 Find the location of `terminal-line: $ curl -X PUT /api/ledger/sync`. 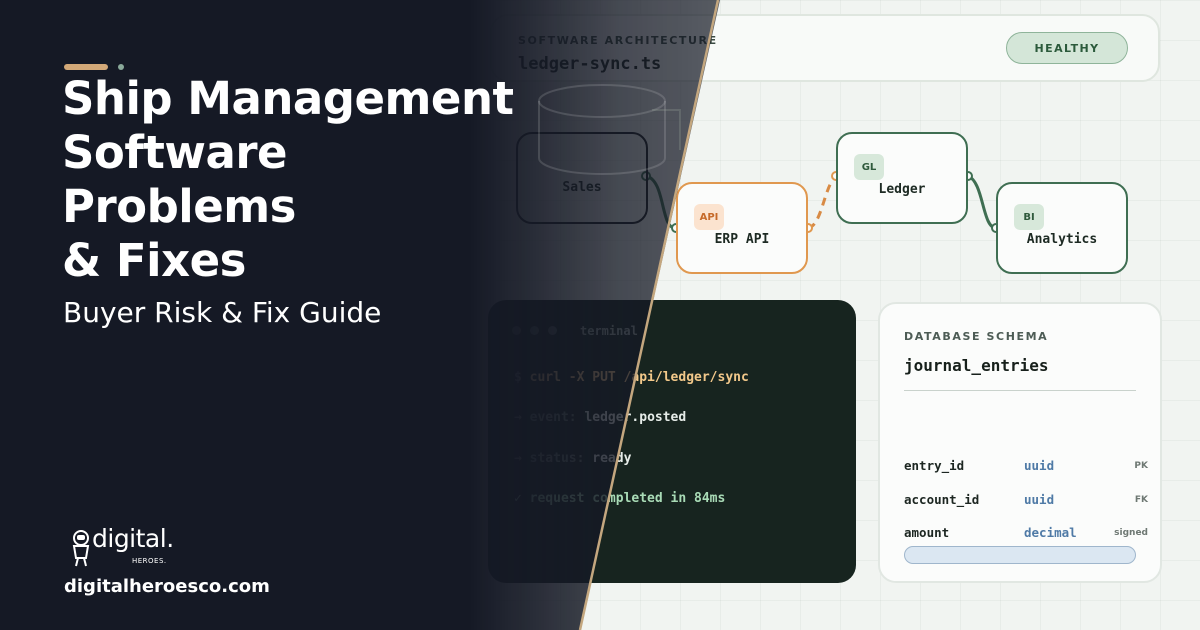

terminal-line: $ curl -X PUT /api/ledger/sync is located at coordinates (631, 377).